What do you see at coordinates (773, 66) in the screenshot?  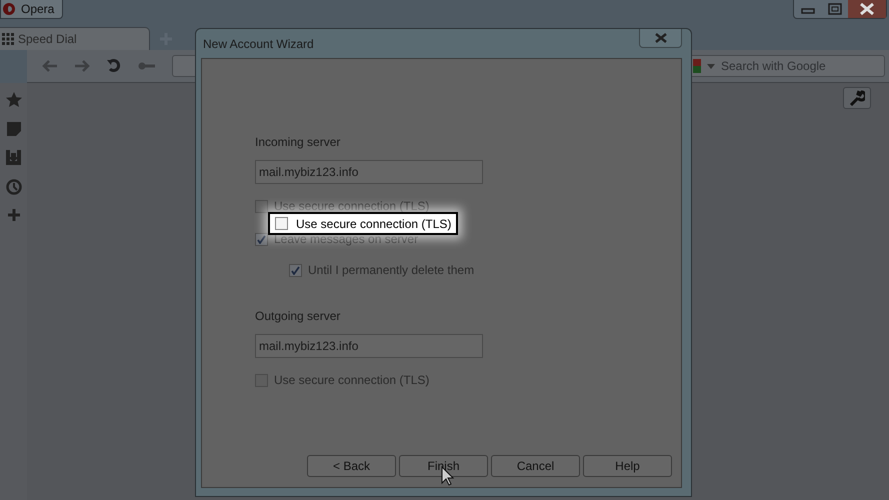 I see `search-placeholder: Search with Google` at bounding box center [773, 66].